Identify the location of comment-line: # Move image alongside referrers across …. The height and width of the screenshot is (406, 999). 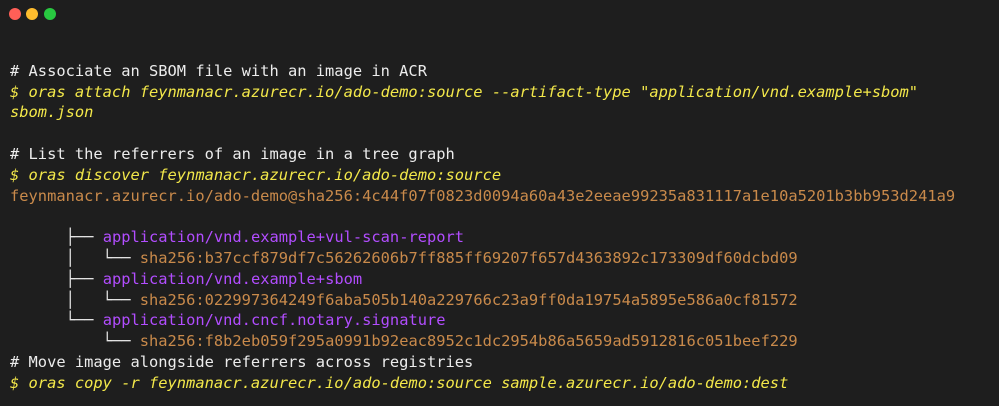
(242, 361).